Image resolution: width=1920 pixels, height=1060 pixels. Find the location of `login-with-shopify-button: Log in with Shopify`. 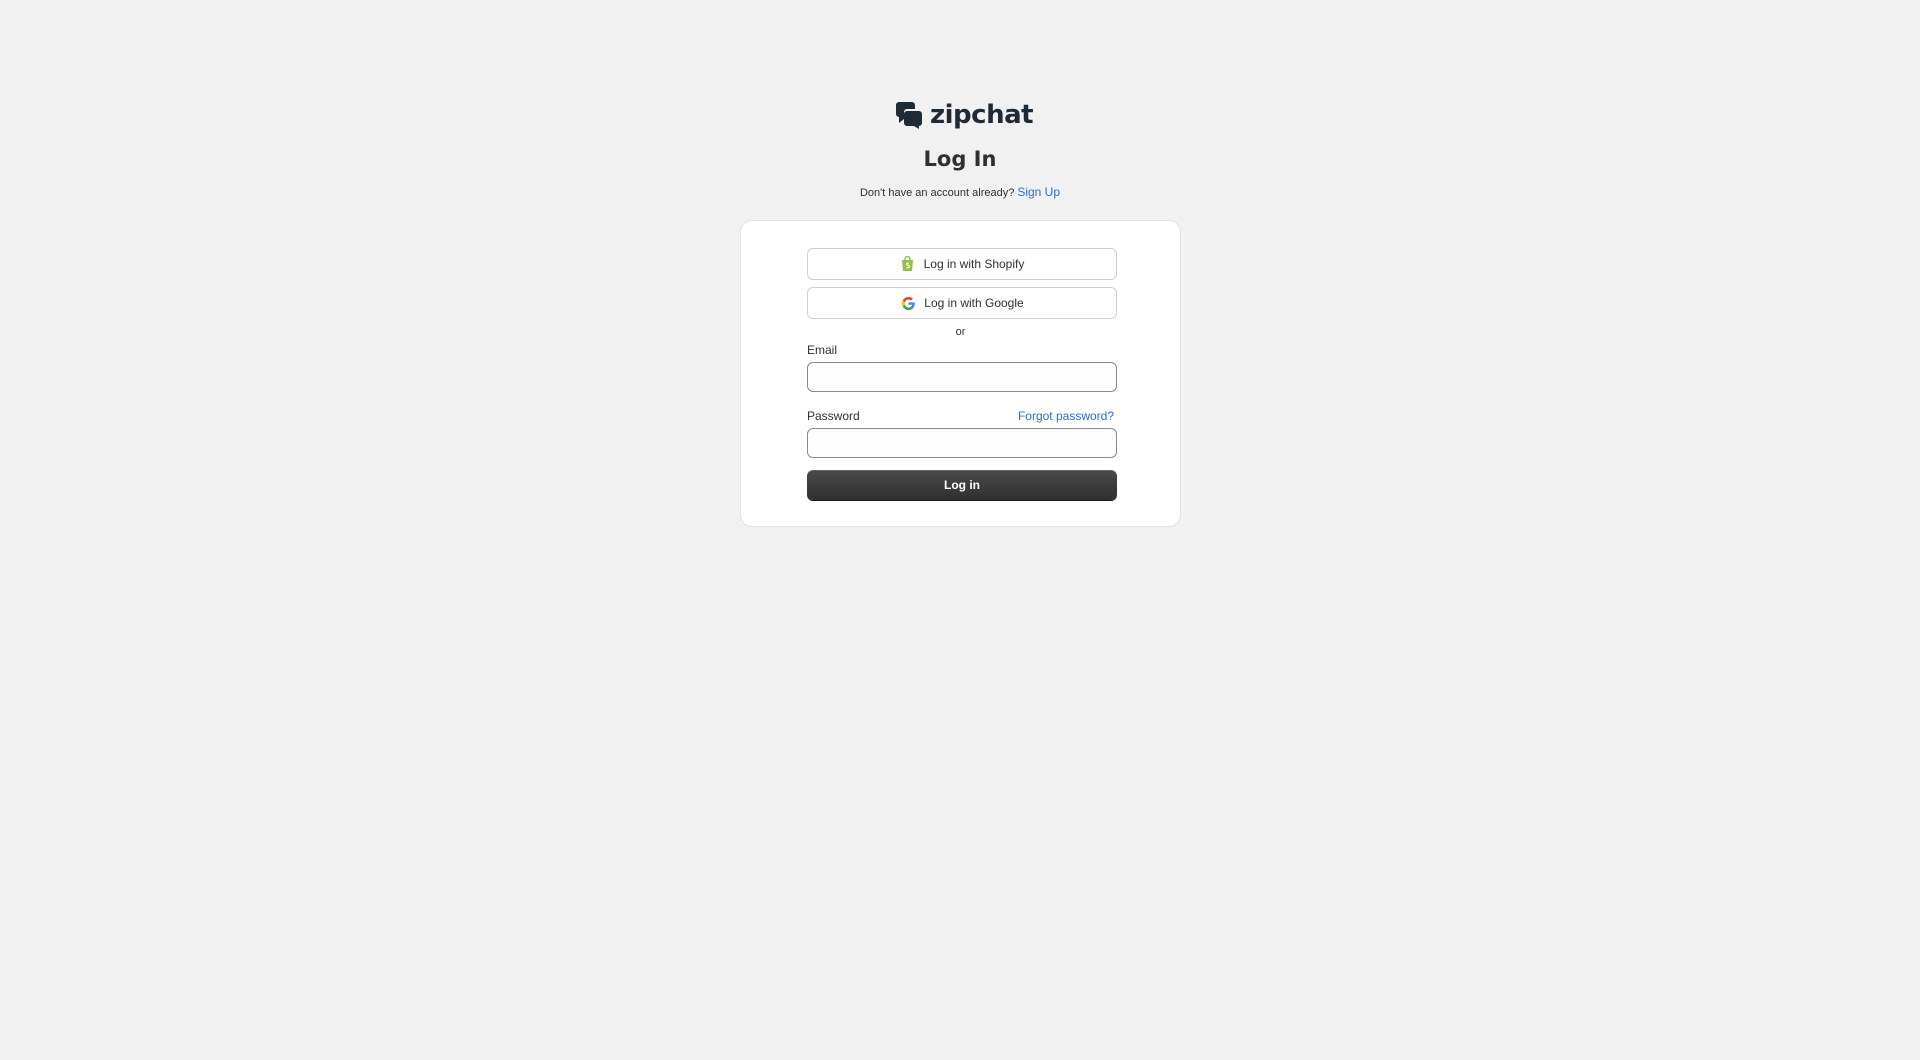

login-with-shopify-button: Log in with Shopify is located at coordinates (962, 264).